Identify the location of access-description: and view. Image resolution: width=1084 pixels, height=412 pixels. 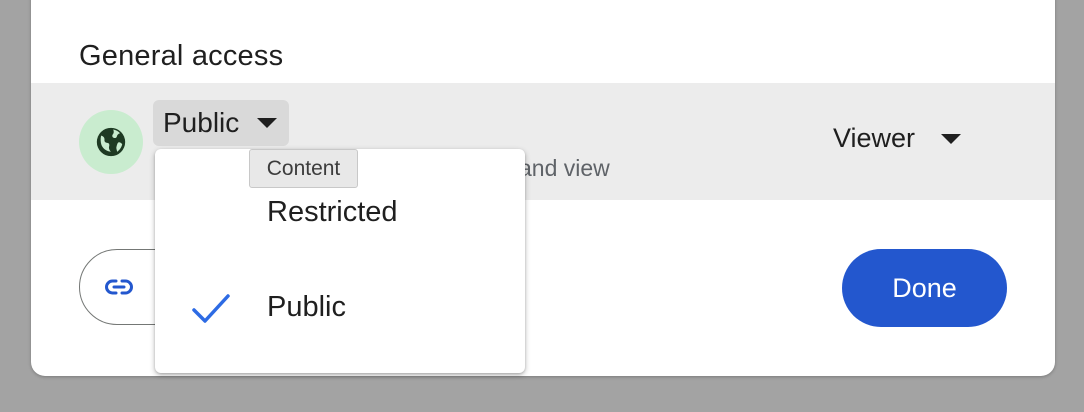
(564, 168).